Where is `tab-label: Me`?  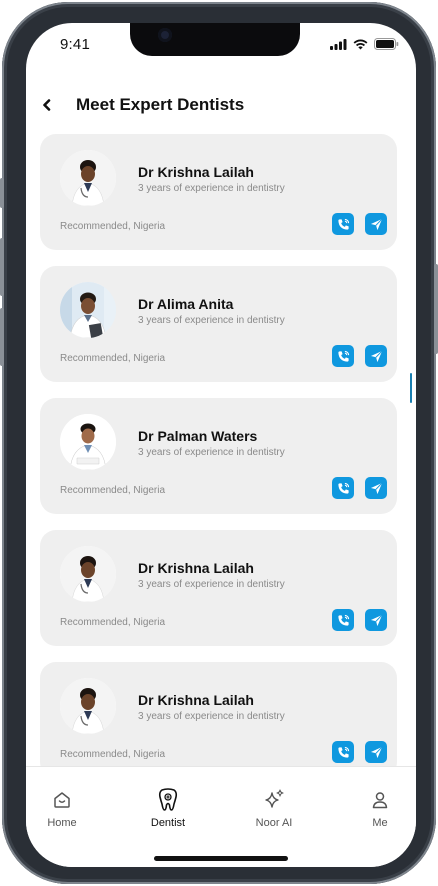 tab-label: Me is located at coordinates (380, 823).